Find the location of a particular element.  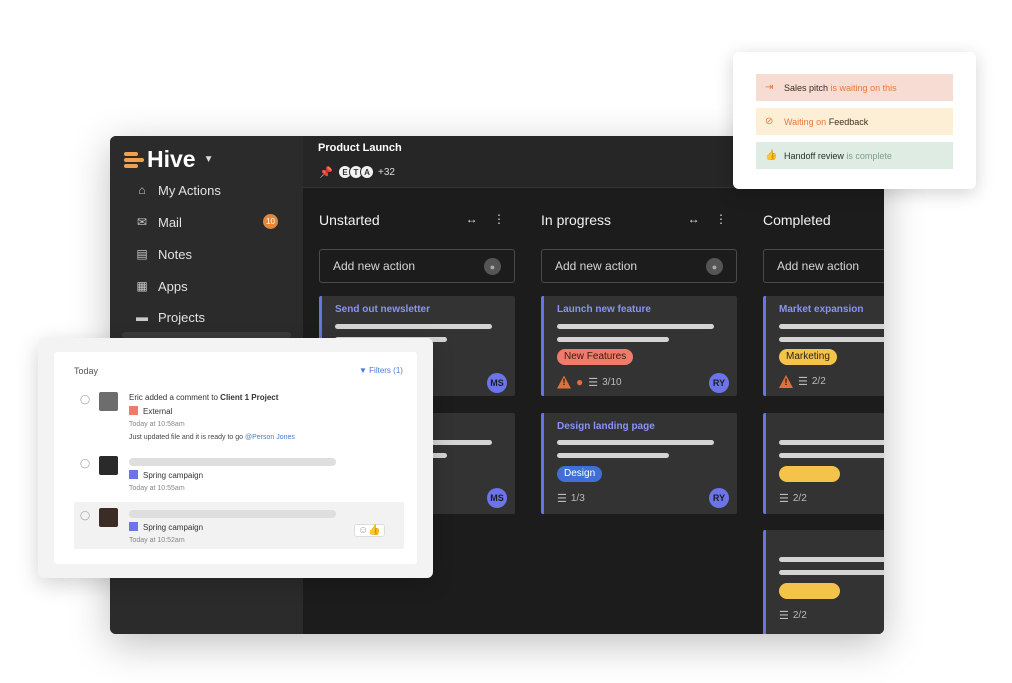

sidebar-item-label: Mail is located at coordinates (170, 222).